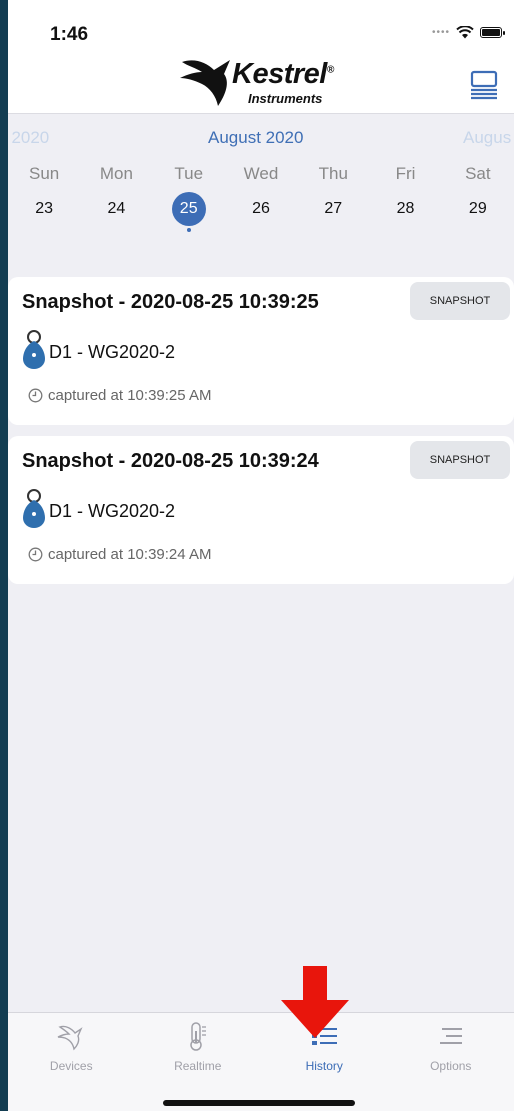 This screenshot has width=514, height=1111. Describe the element at coordinates (478, 173) in the screenshot. I see `day-name: Sat` at that location.